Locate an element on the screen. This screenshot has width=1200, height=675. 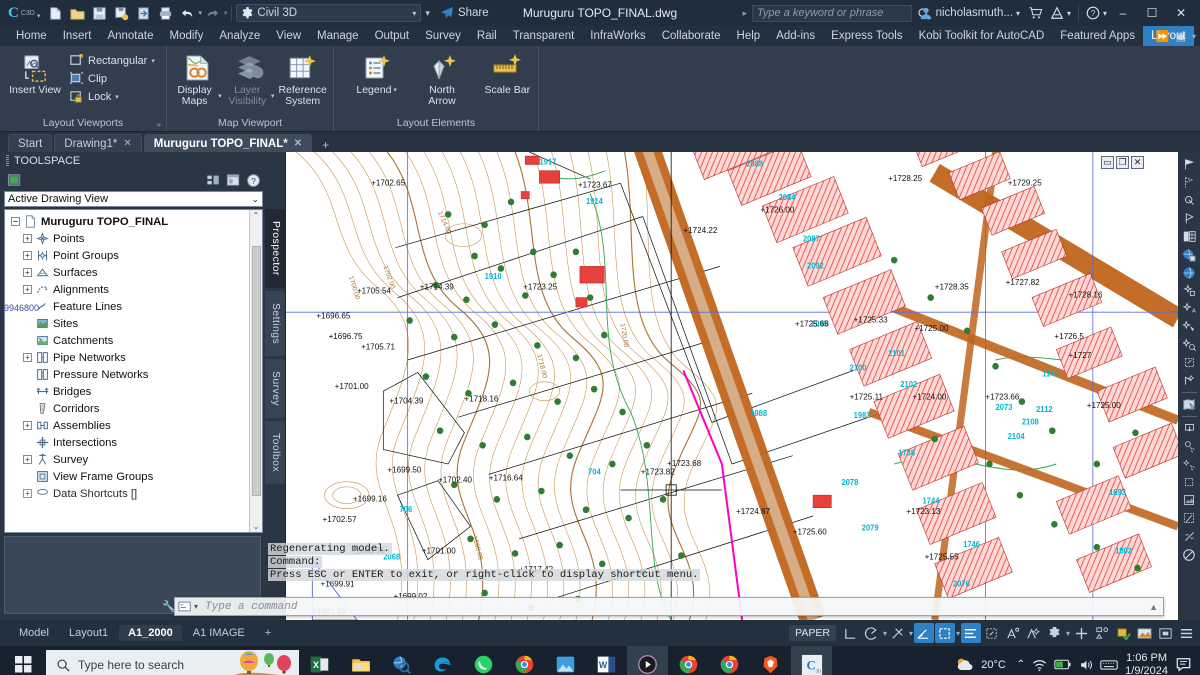
save-as-icon is located at coordinates (121, 13).